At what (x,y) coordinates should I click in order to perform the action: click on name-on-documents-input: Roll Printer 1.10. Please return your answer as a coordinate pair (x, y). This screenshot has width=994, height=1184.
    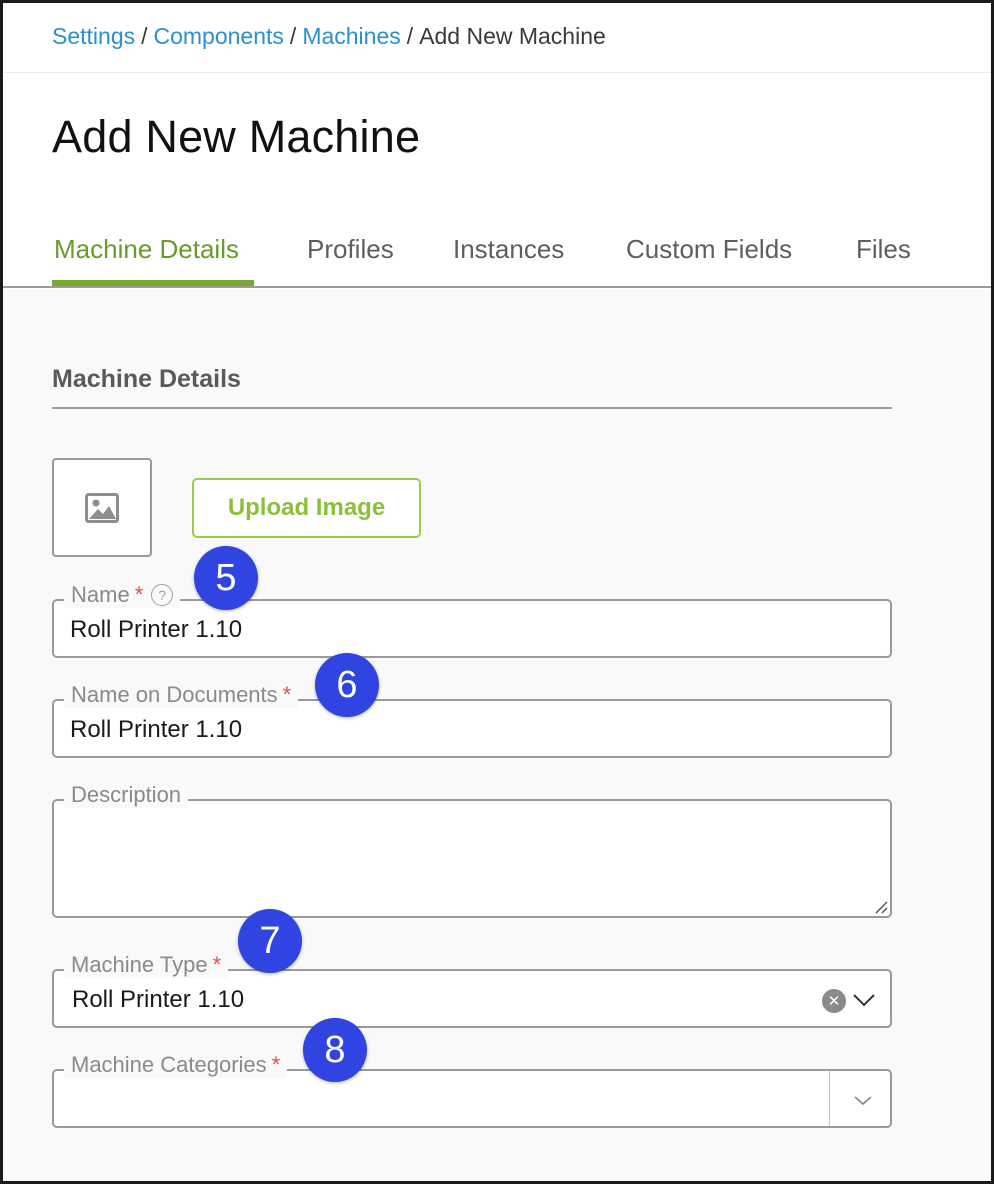
    Looking at the image, I should click on (156, 730).